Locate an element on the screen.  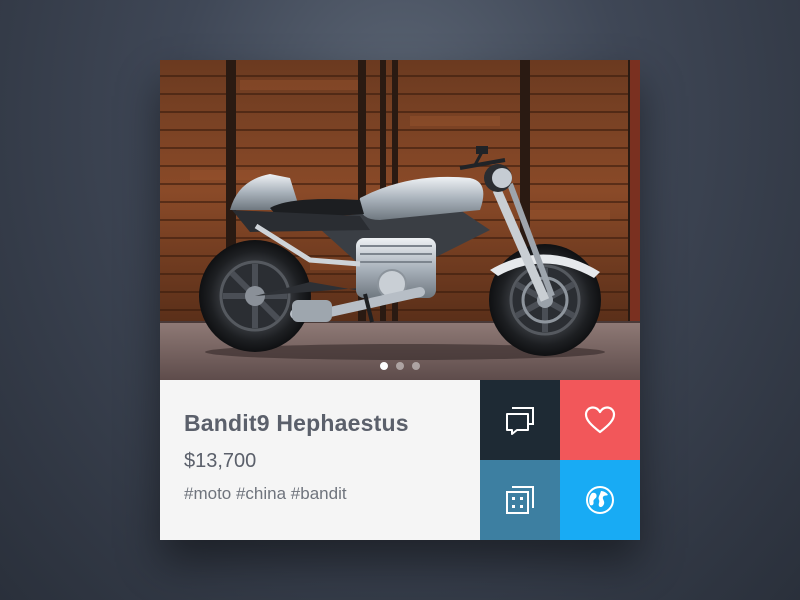
comments-icon is located at coordinates (520, 421).